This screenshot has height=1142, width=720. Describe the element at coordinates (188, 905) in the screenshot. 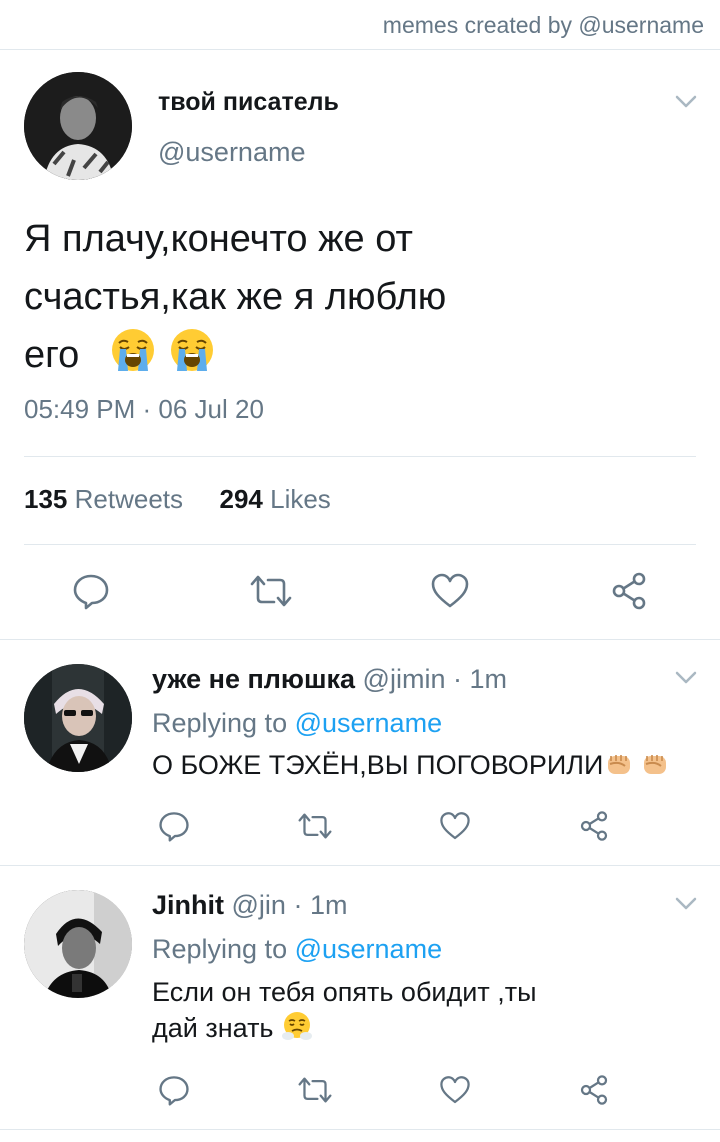

I see `reply-display-name: Jinhit` at that location.